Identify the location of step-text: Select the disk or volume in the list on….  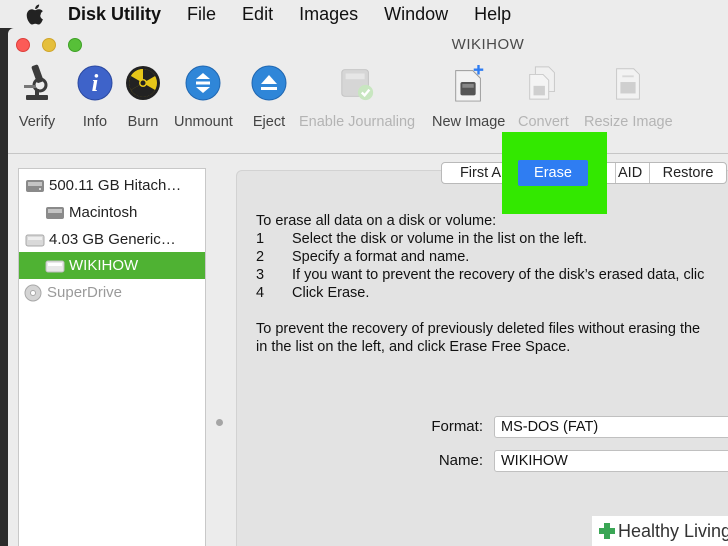
(439, 239).